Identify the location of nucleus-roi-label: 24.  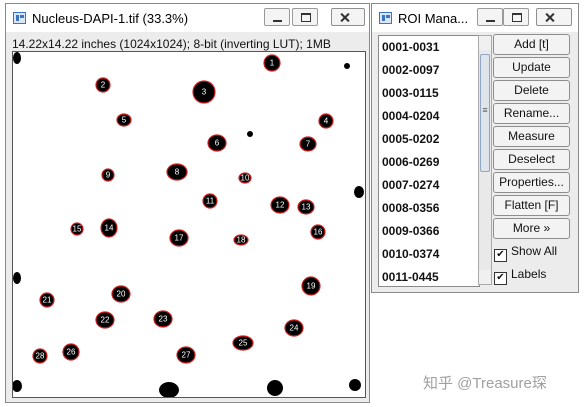
(294, 328).